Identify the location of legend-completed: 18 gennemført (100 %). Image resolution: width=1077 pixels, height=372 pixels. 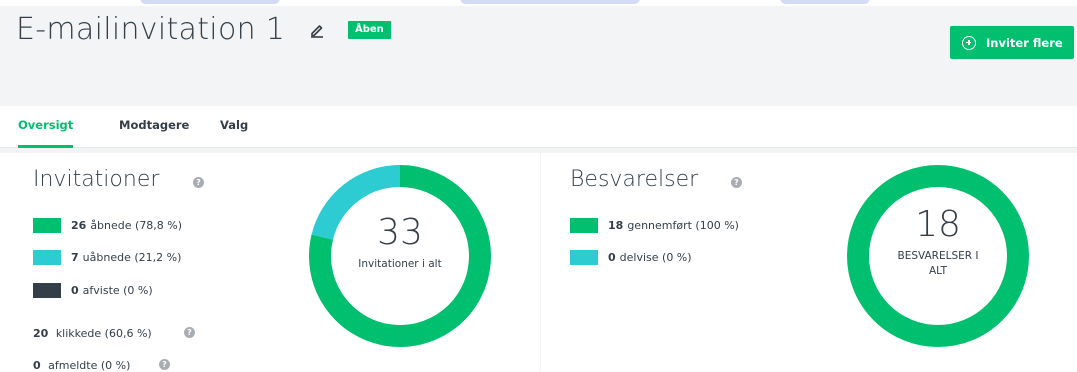
(654, 225).